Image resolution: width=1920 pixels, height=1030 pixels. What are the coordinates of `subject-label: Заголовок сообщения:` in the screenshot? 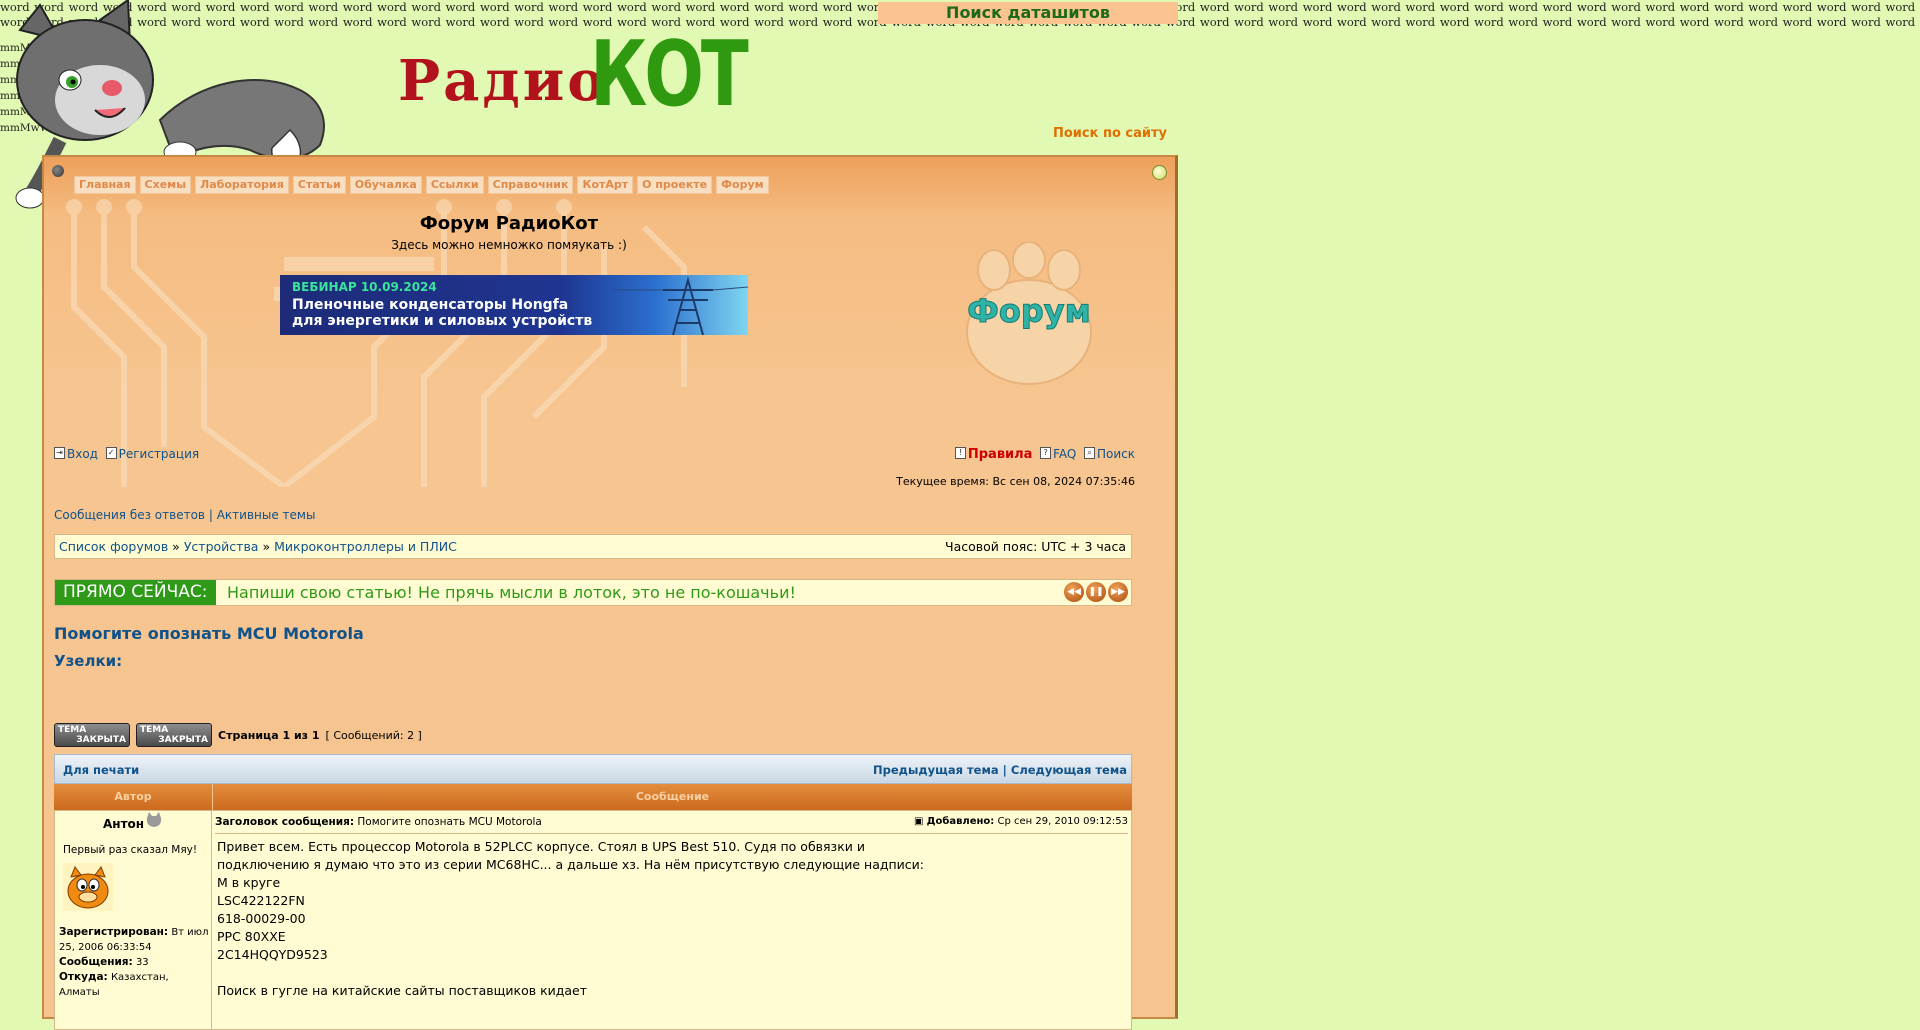 It's located at (285, 822).